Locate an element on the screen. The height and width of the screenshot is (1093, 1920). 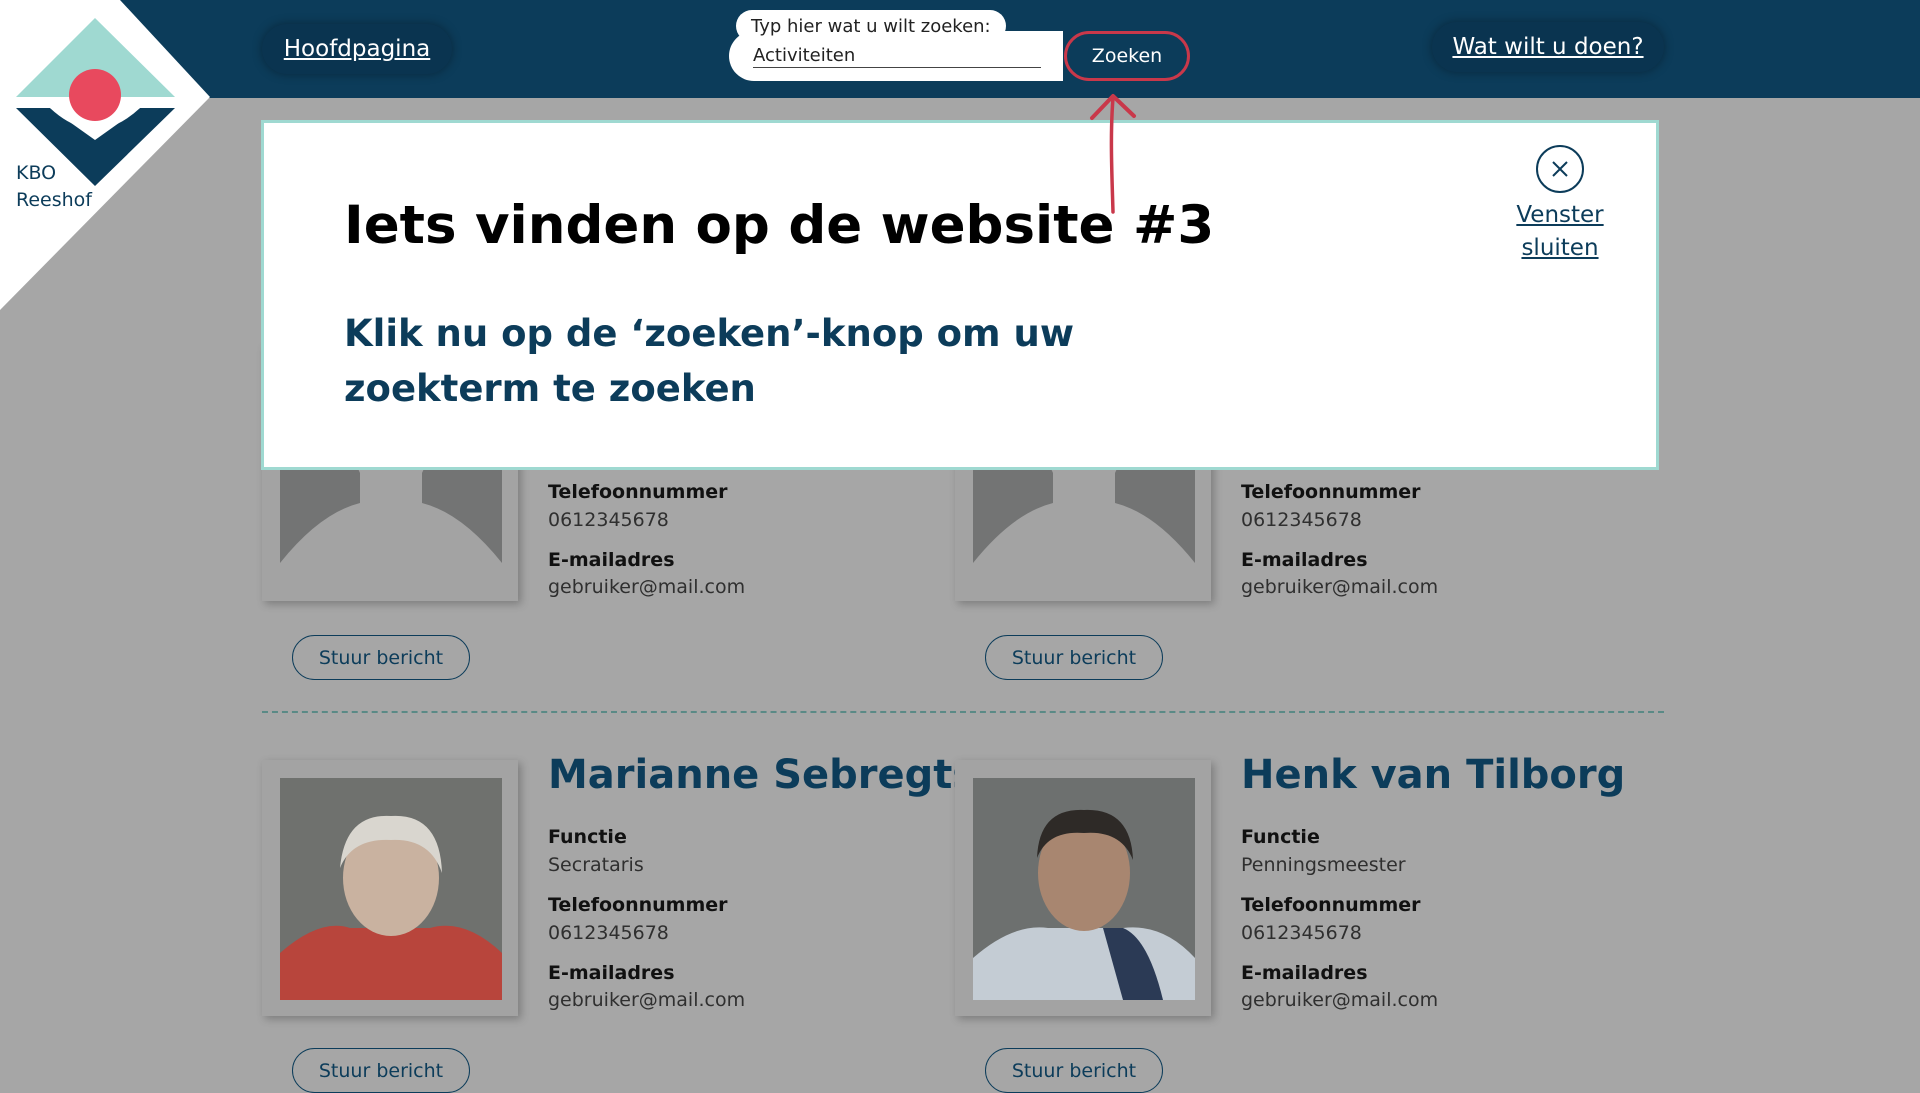
member-name: Marianne Sebregts is located at coordinates (762, 775).